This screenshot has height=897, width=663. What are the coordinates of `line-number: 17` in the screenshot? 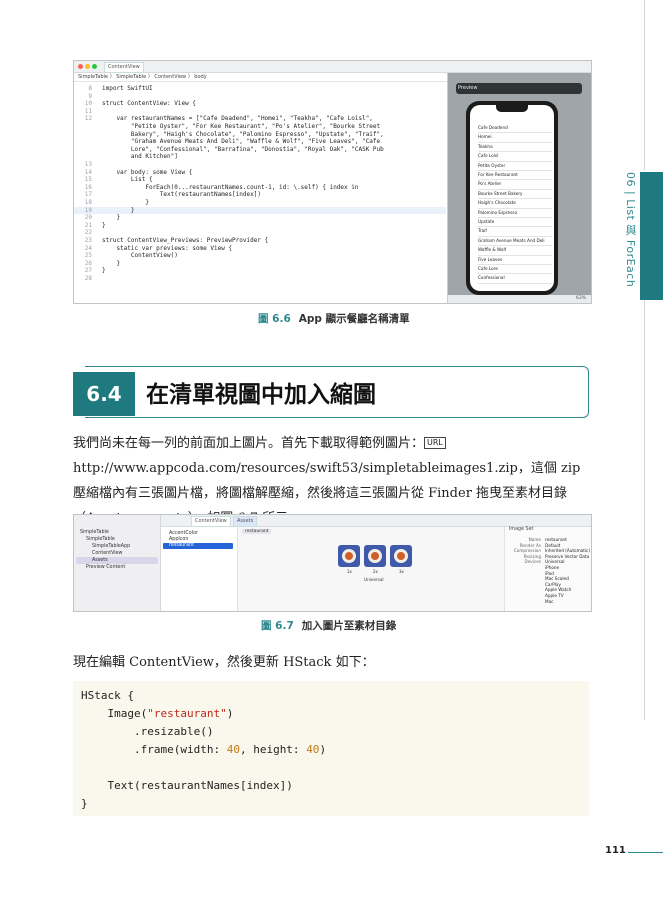 It's located at (88, 195).